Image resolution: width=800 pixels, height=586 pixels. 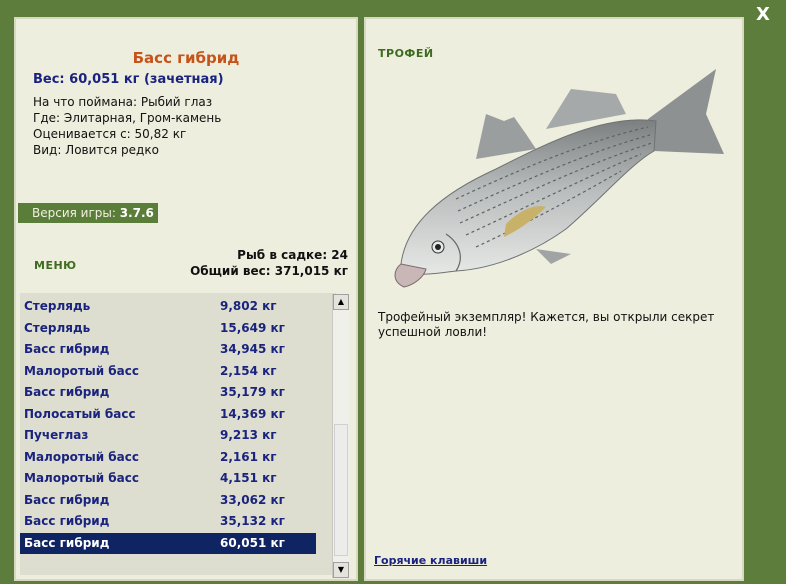 What do you see at coordinates (96, 150) in the screenshot?
I see `rarity-info: Вид: Ловится редко` at bounding box center [96, 150].